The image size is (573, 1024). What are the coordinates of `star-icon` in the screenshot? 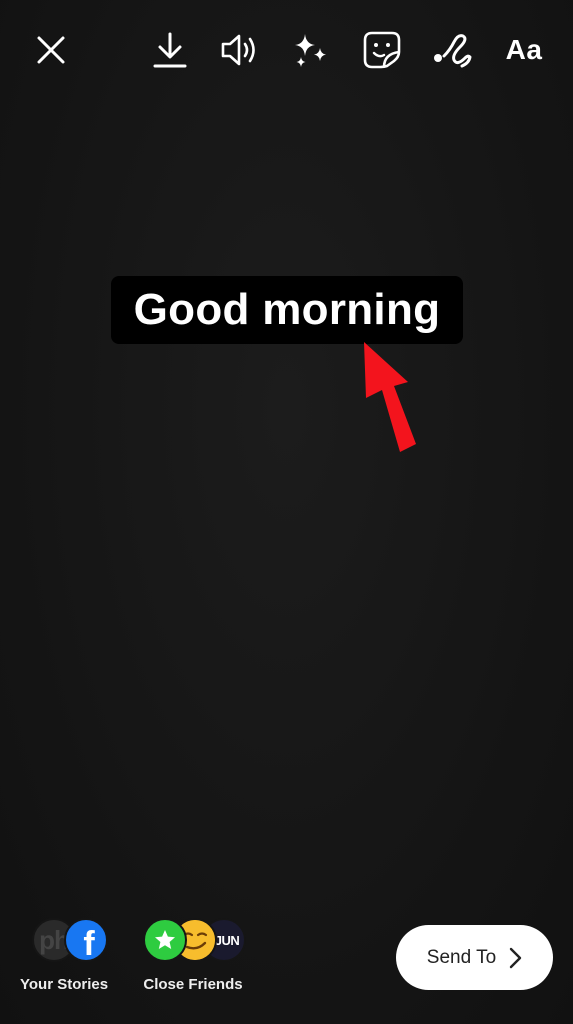 It's located at (165, 939).